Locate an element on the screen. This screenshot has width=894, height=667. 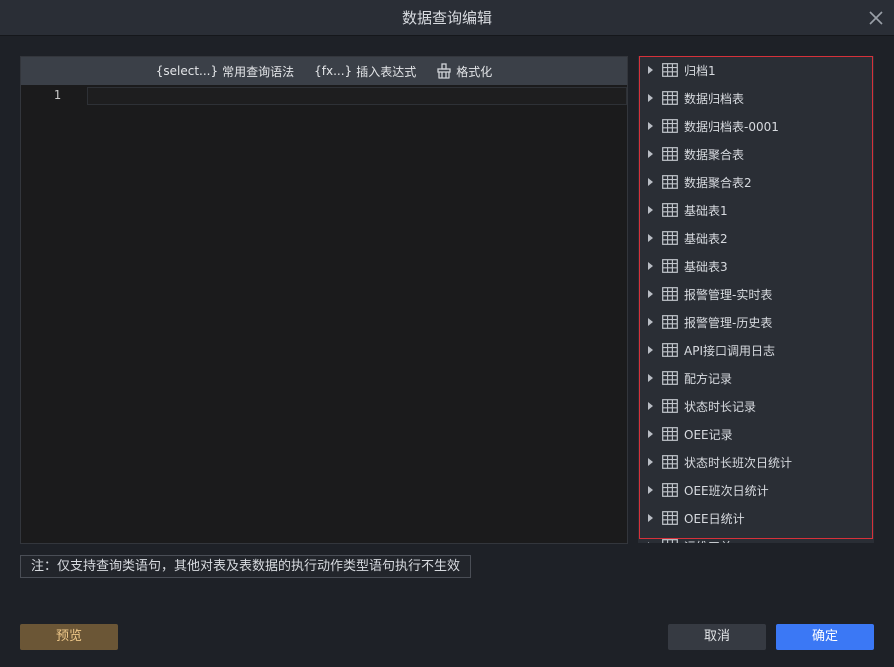
close-button is located at coordinates (876, 18).